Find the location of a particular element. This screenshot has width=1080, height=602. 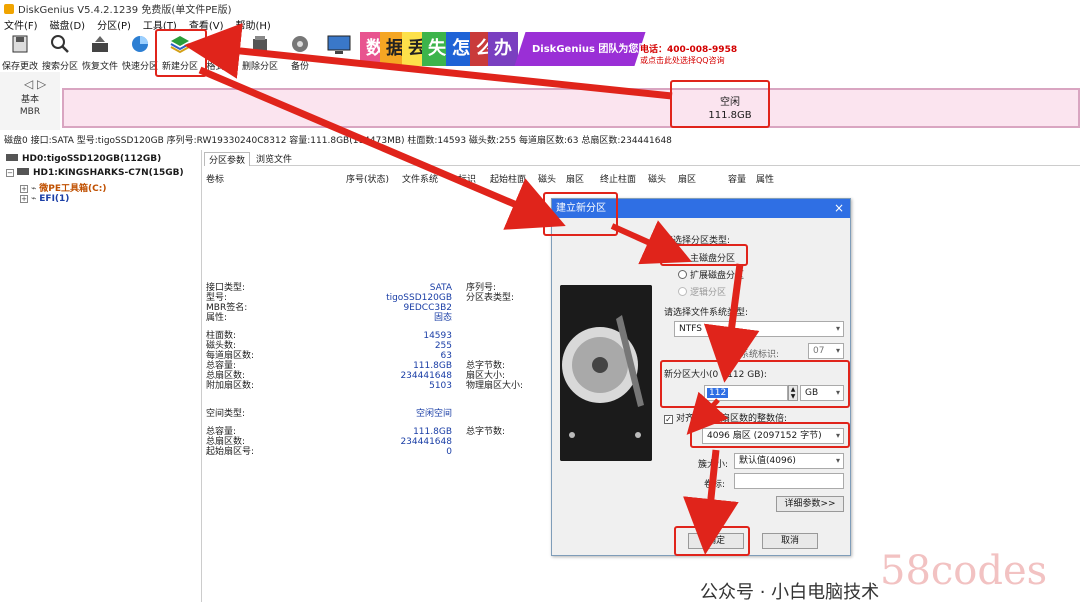

highlight-align is located at coordinates (770, 435).